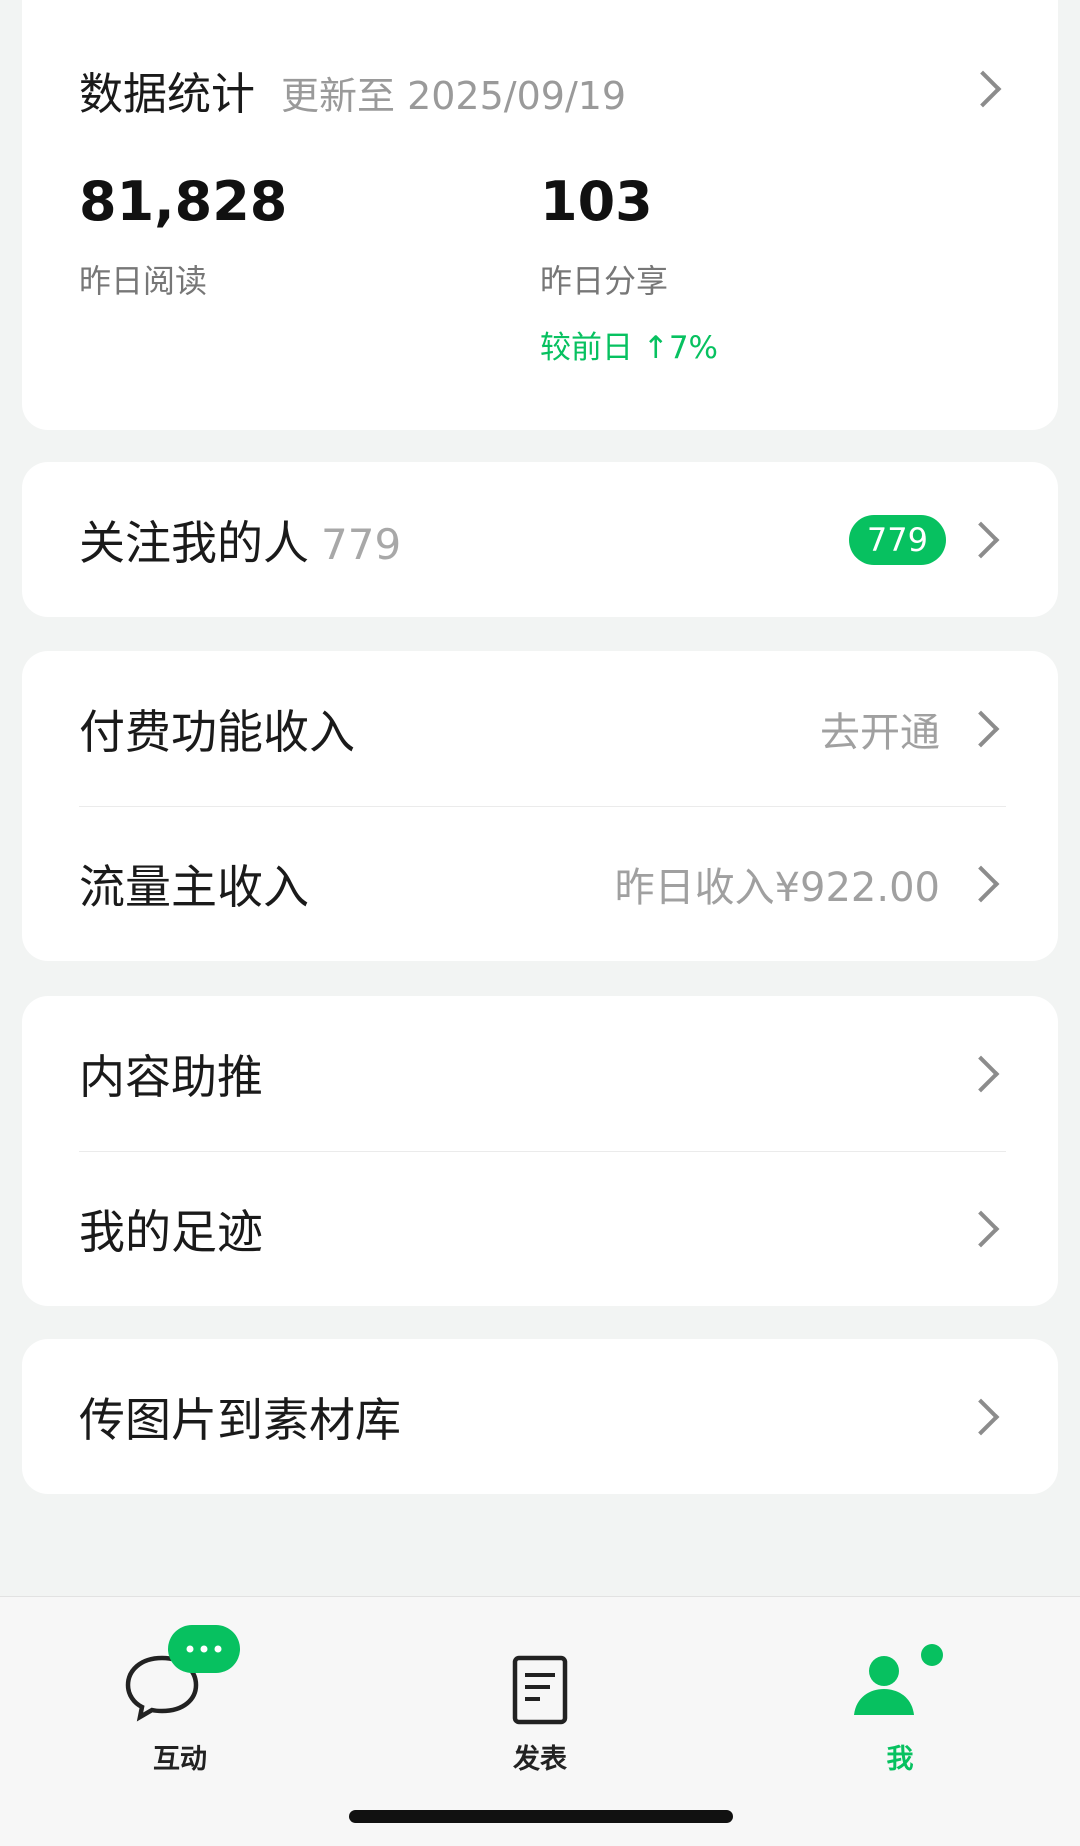 The image size is (1080, 1846). What do you see at coordinates (240, 1419) in the screenshot?
I see `upload-images-label: 传图片到素材库` at bounding box center [240, 1419].